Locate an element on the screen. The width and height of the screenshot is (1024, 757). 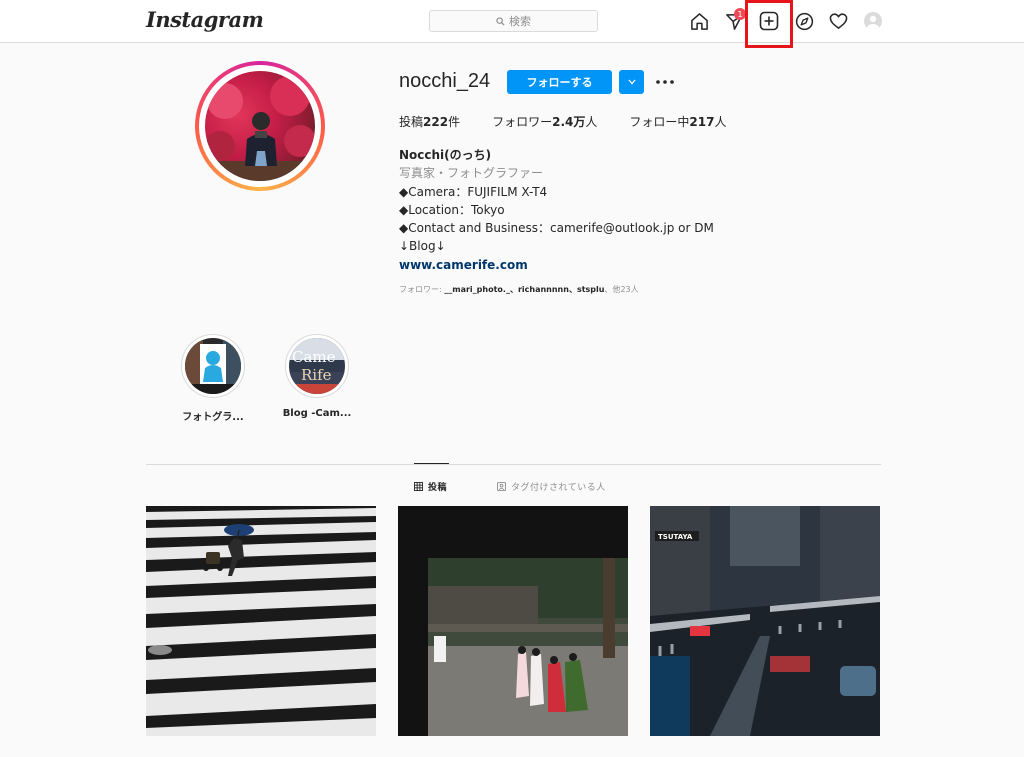
tagged-user-icon is located at coordinates (501, 486).